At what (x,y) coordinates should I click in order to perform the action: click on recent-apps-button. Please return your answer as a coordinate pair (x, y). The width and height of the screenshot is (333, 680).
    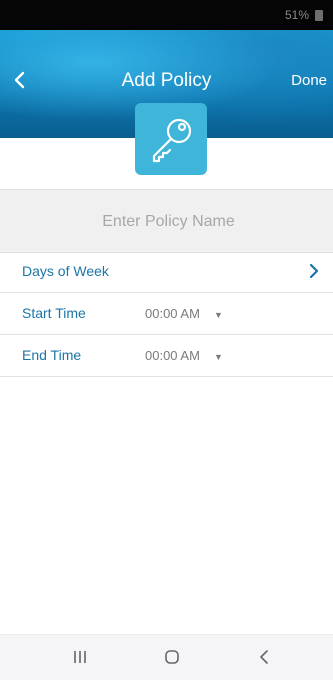
    Looking at the image, I should click on (80, 657).